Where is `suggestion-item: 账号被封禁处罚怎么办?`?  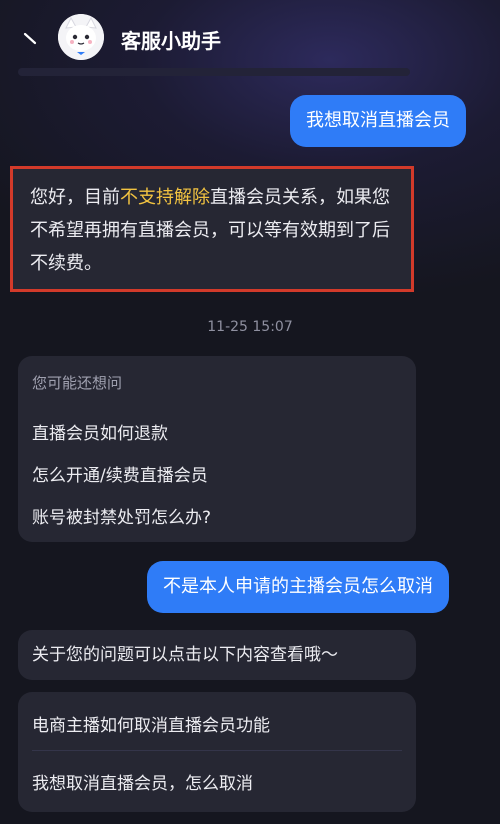 suggestion-item: 账号被封禁处罚怎么办? is located at coordinates (121, 515).